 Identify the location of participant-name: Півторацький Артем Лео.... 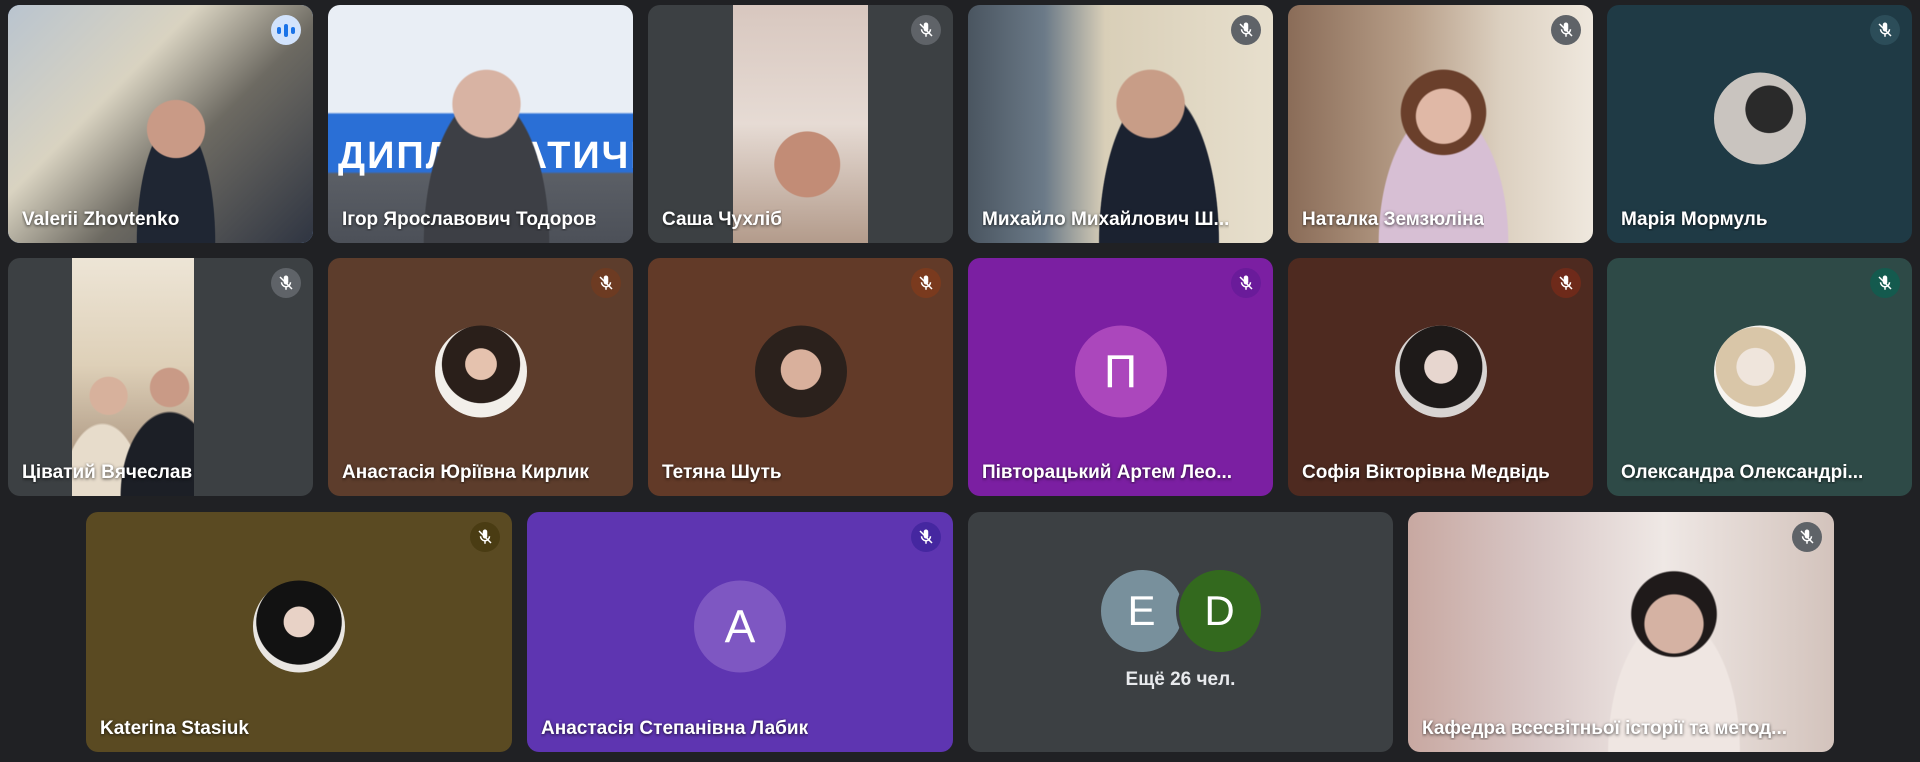
(1107, 472).